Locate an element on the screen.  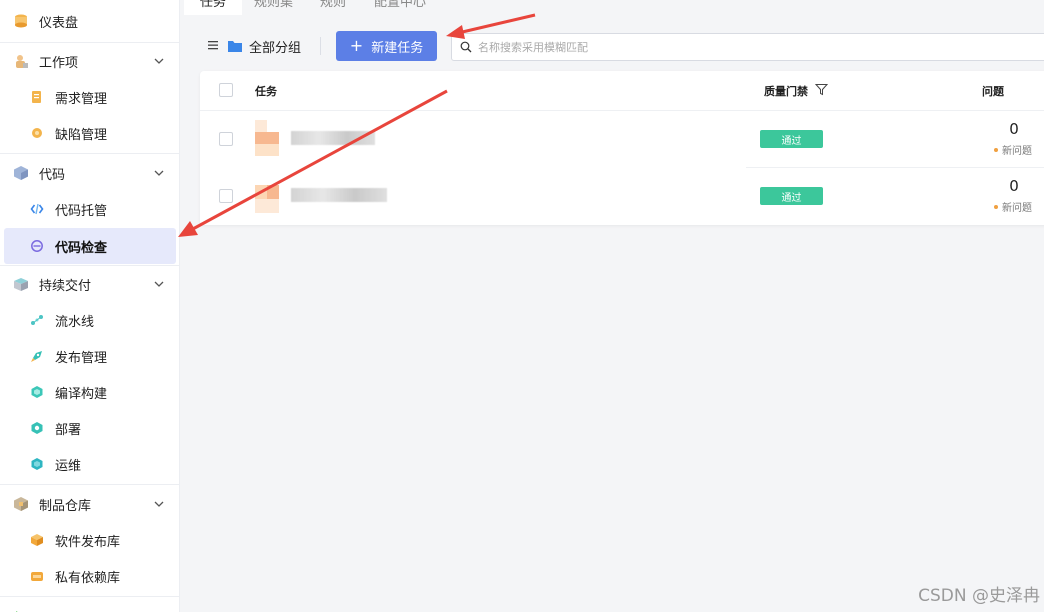
sidebar-item-label: 工作项 is located at coordinates (59, 63).